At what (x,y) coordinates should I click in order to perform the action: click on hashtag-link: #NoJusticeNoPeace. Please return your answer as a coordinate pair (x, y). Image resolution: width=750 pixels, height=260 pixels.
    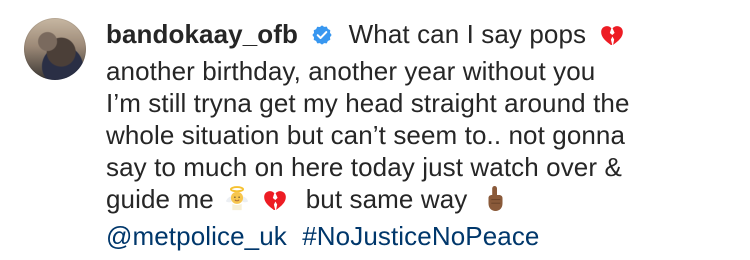
    Looking at the image, I should click on (420, 236).